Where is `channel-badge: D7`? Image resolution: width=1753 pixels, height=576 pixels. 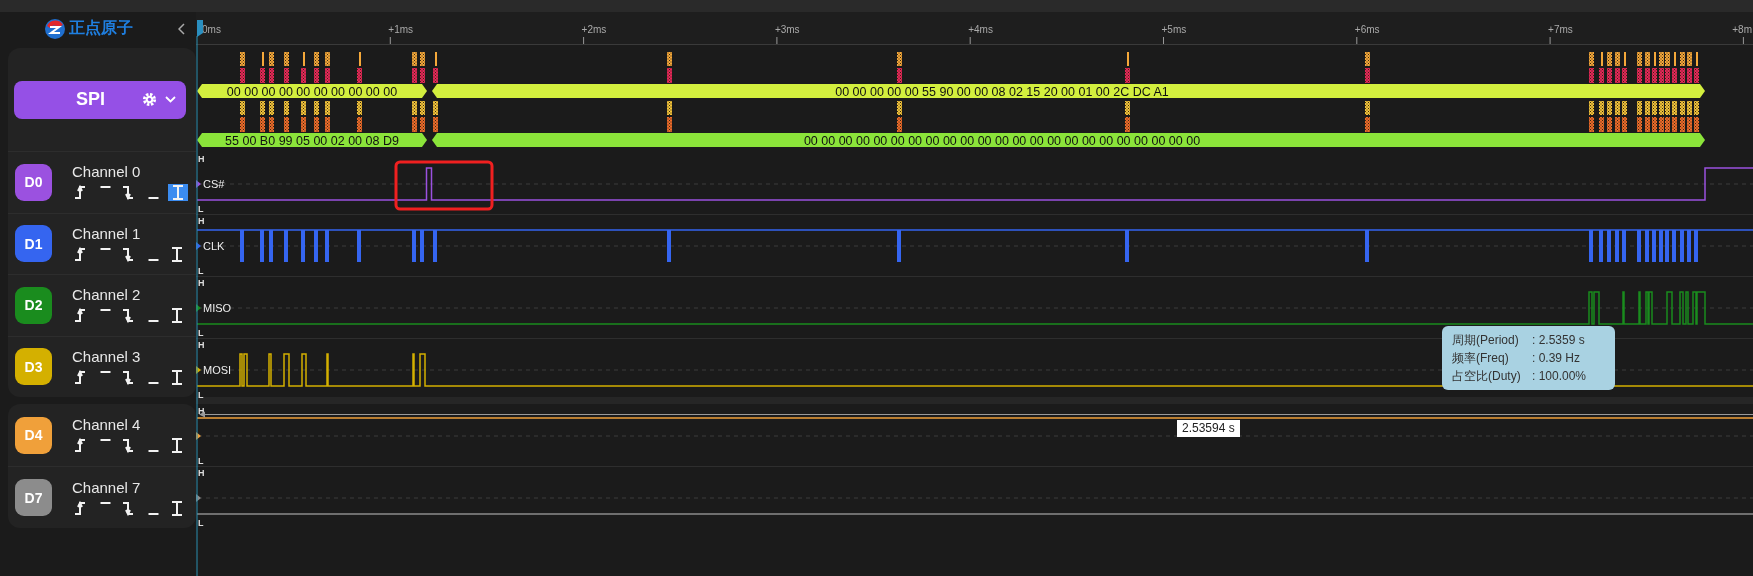 channel-badge: D7 is located at coordinates (33, 497).